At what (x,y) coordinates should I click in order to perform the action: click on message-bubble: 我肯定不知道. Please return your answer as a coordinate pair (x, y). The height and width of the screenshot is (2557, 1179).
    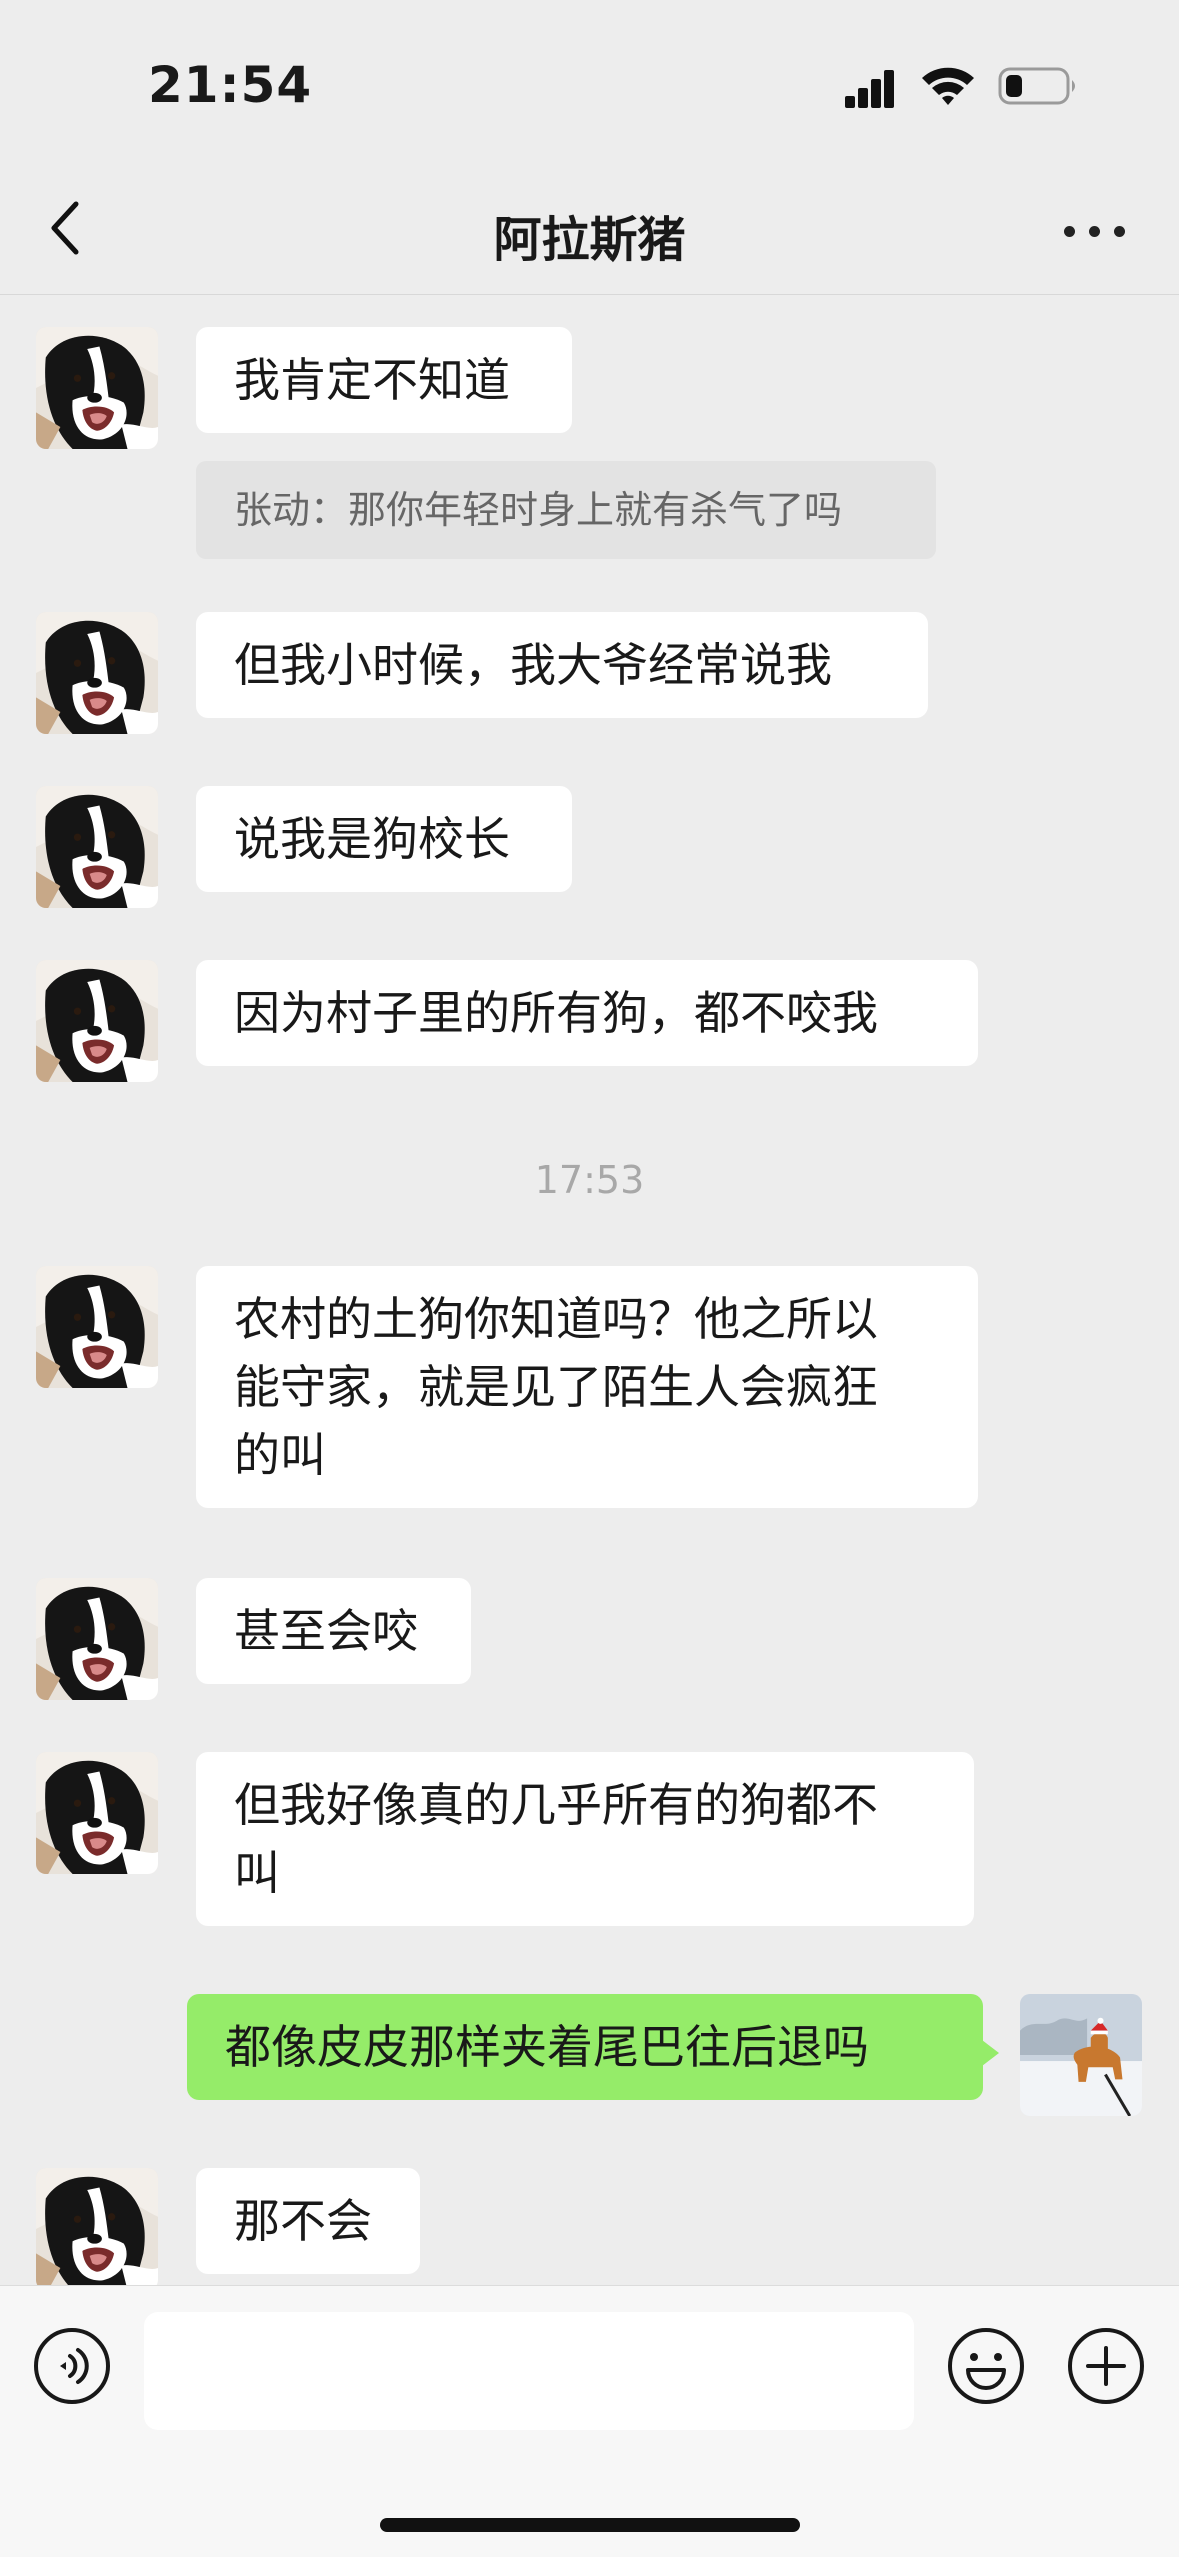
    Looking at the image, I should click on (384, 380).